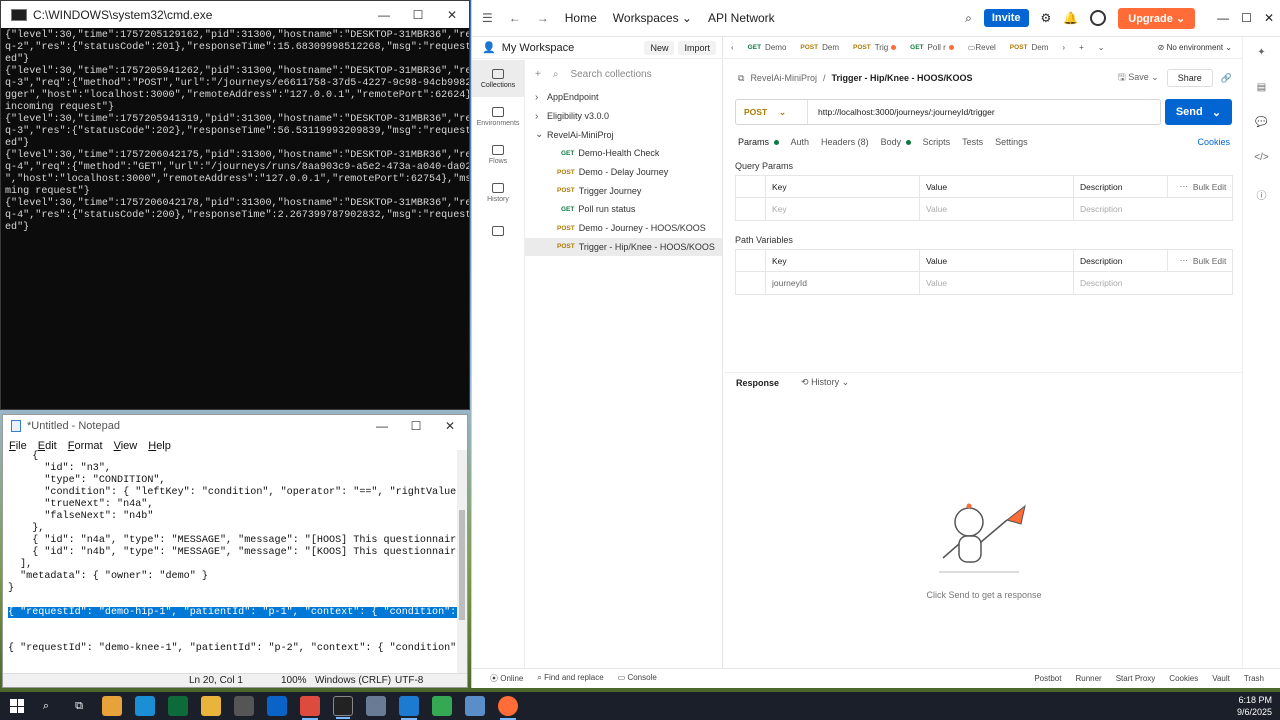  I want to click on request-tab: POST Trig, so click(874, 47).